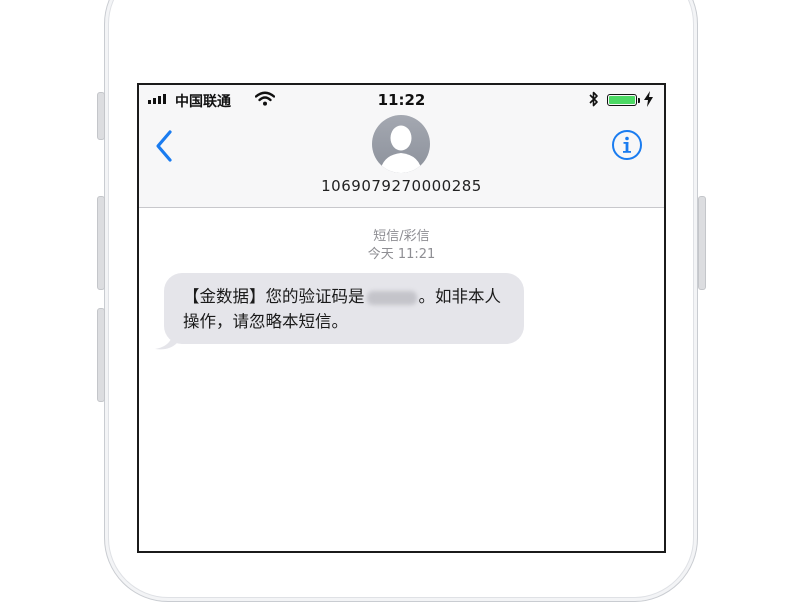 This screenshot has height=602, width=800. I want to click on charging-bolt-icon, so click(648, 99).